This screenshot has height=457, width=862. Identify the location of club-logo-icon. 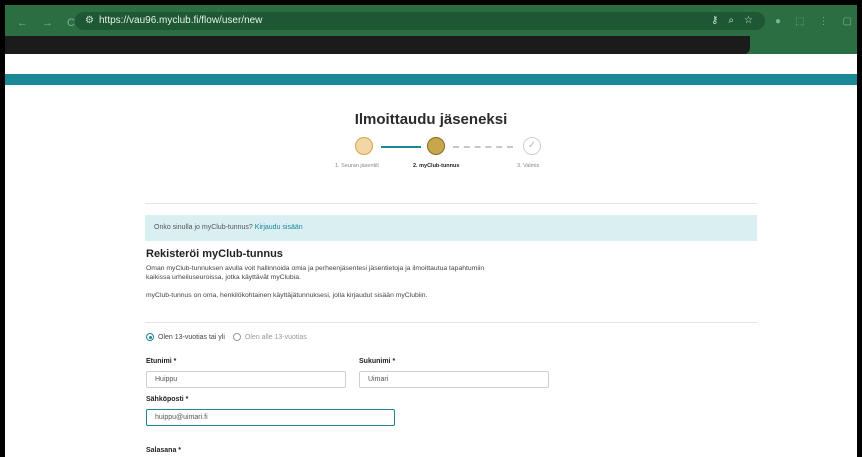
(364, 146).